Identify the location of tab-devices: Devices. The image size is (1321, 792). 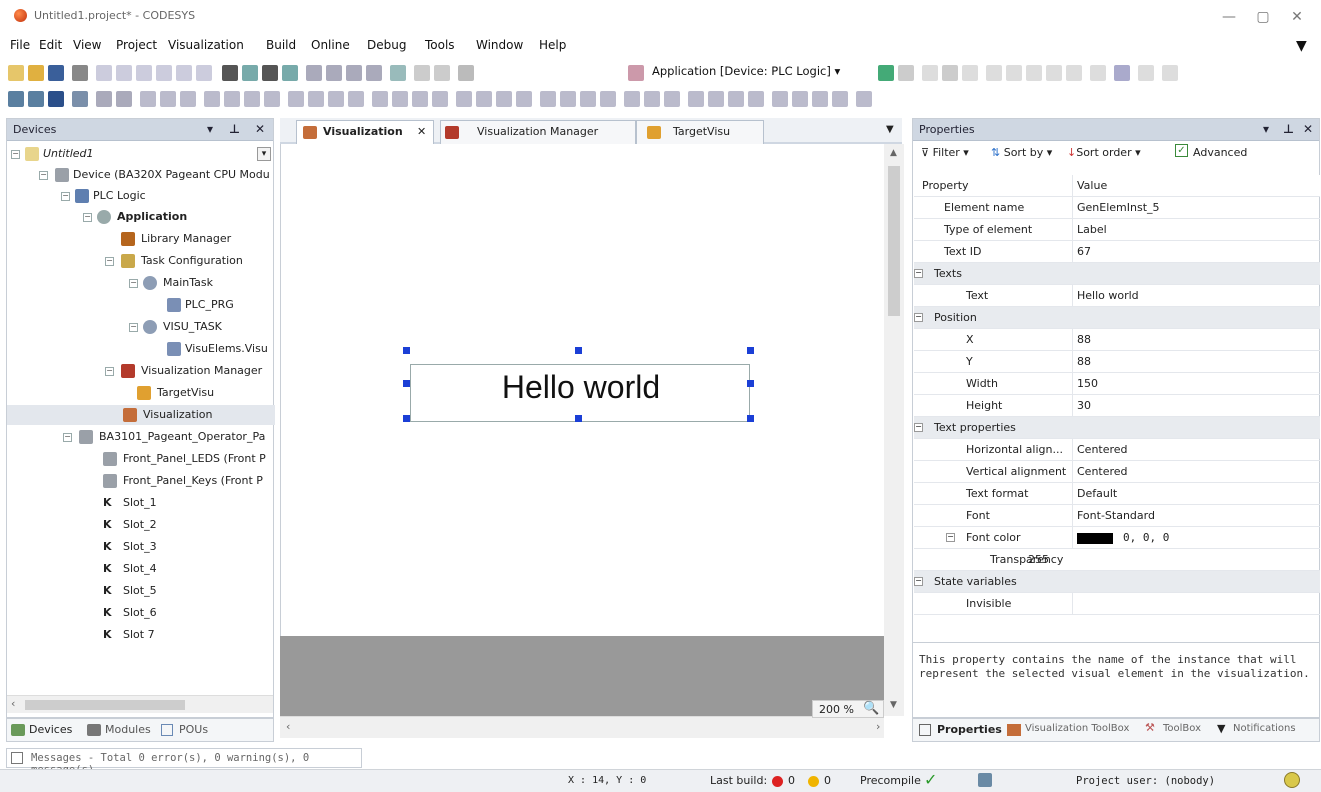
(50, 729).